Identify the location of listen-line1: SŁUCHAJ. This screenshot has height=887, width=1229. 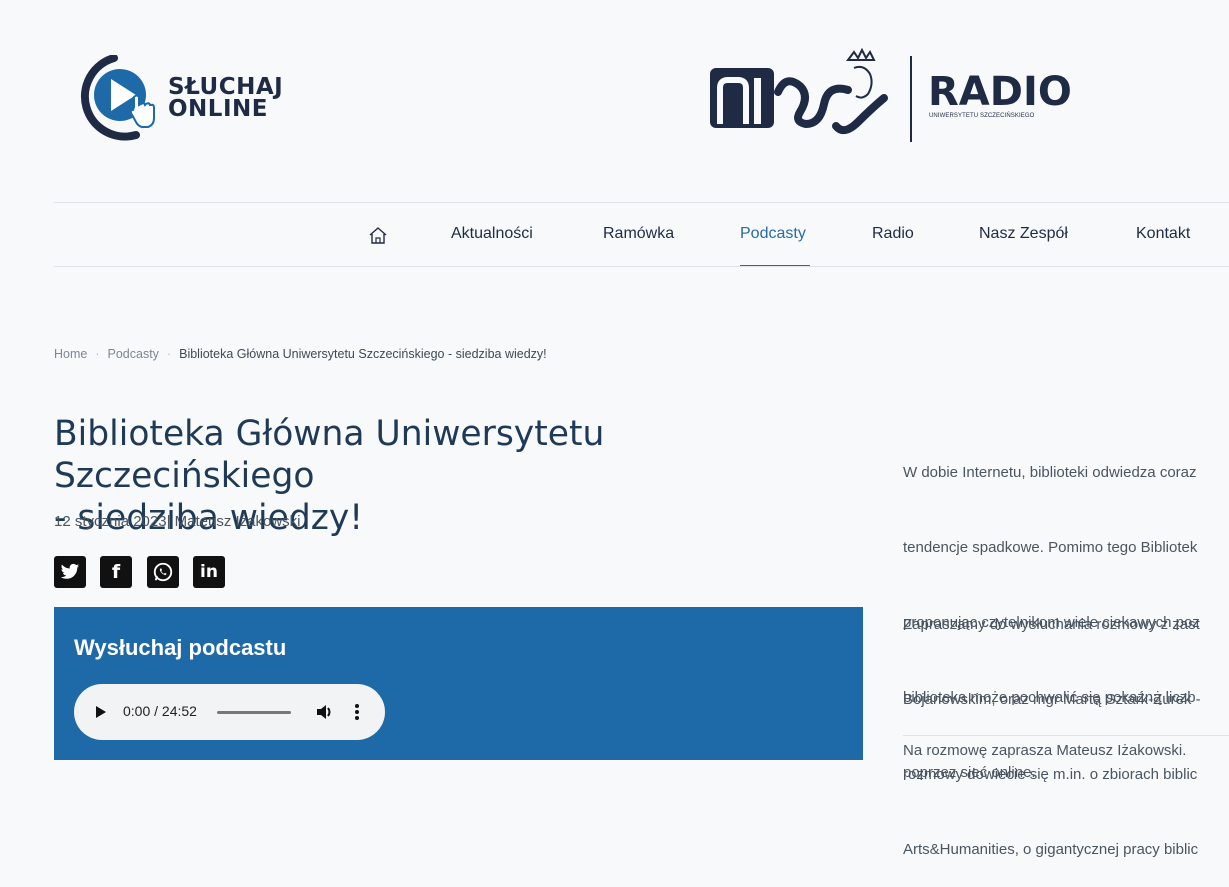
(226, 87).